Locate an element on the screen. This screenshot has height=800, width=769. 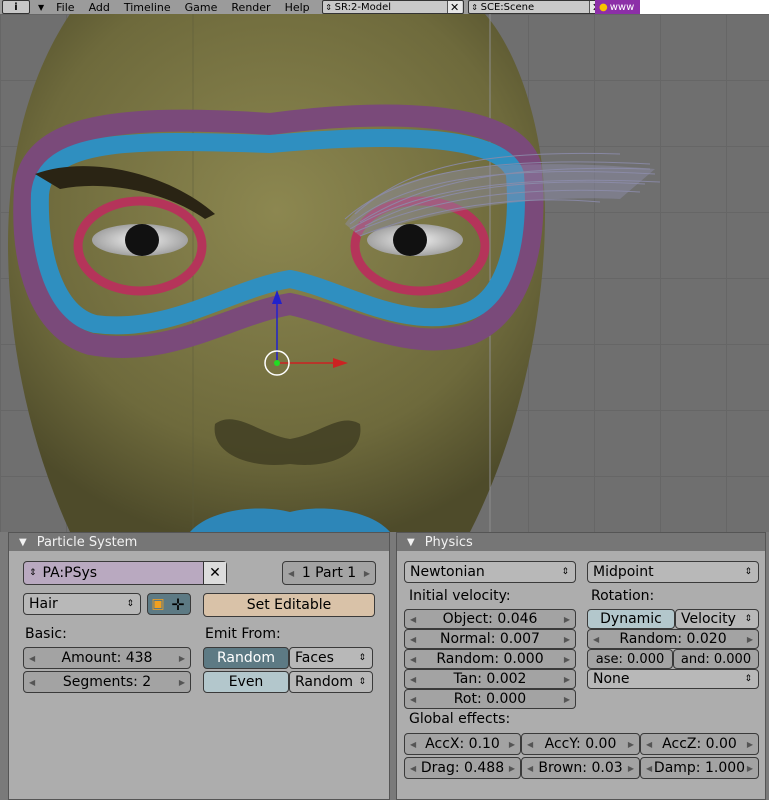
tan-velocity-value: Tan: 0.002 is located at coordinates (490, 679).